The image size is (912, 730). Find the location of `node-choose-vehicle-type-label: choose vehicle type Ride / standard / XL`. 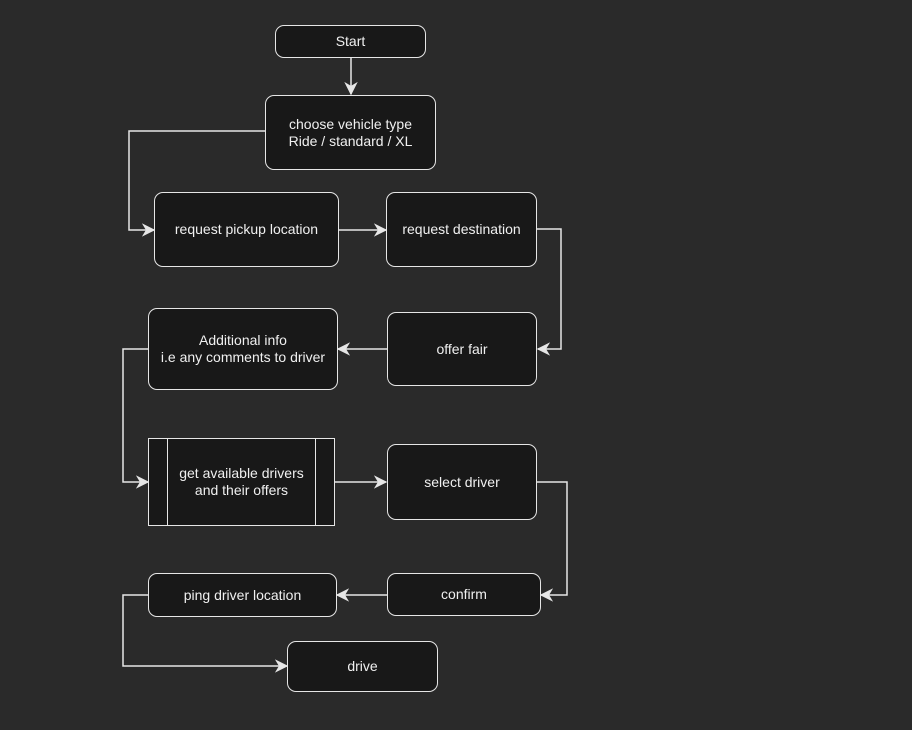

node-choose-vehicle-type-label: choose vehicle type Ride / standard / XL is located at coordinates (350, 132).